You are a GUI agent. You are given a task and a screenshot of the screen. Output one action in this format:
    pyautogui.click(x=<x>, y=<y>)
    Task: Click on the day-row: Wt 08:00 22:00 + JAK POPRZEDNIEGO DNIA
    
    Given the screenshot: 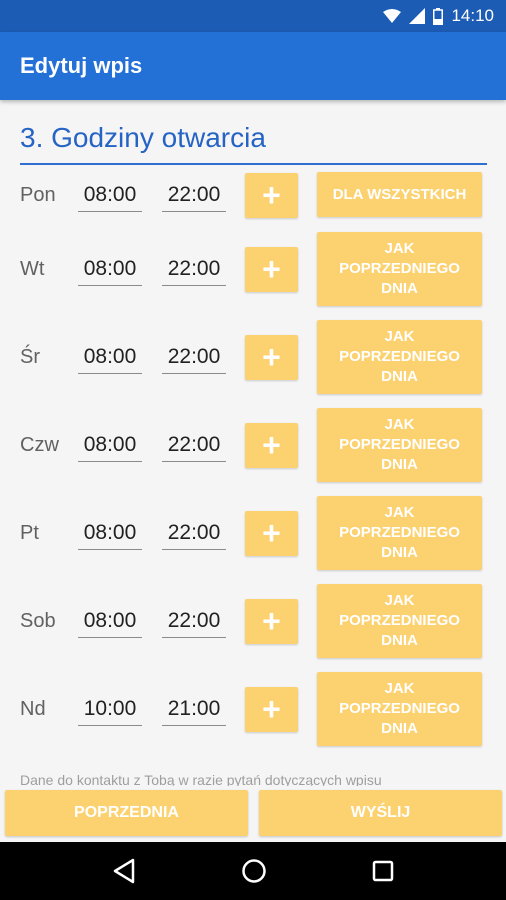 What is the action you would take?
    pyautogui.click(x=253, y=269)
    